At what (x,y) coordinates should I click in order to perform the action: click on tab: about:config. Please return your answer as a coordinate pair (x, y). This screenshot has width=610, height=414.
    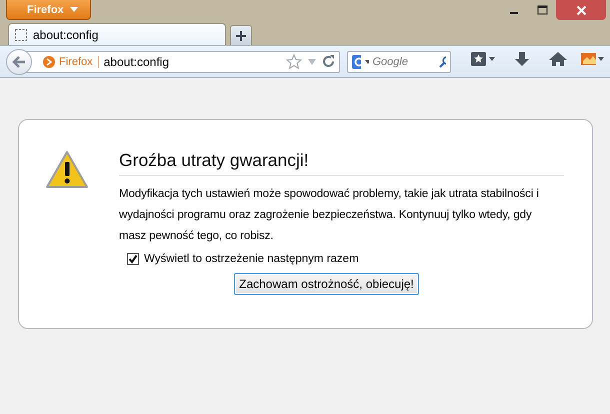
    Looking at the image, I should click on (117, 34).